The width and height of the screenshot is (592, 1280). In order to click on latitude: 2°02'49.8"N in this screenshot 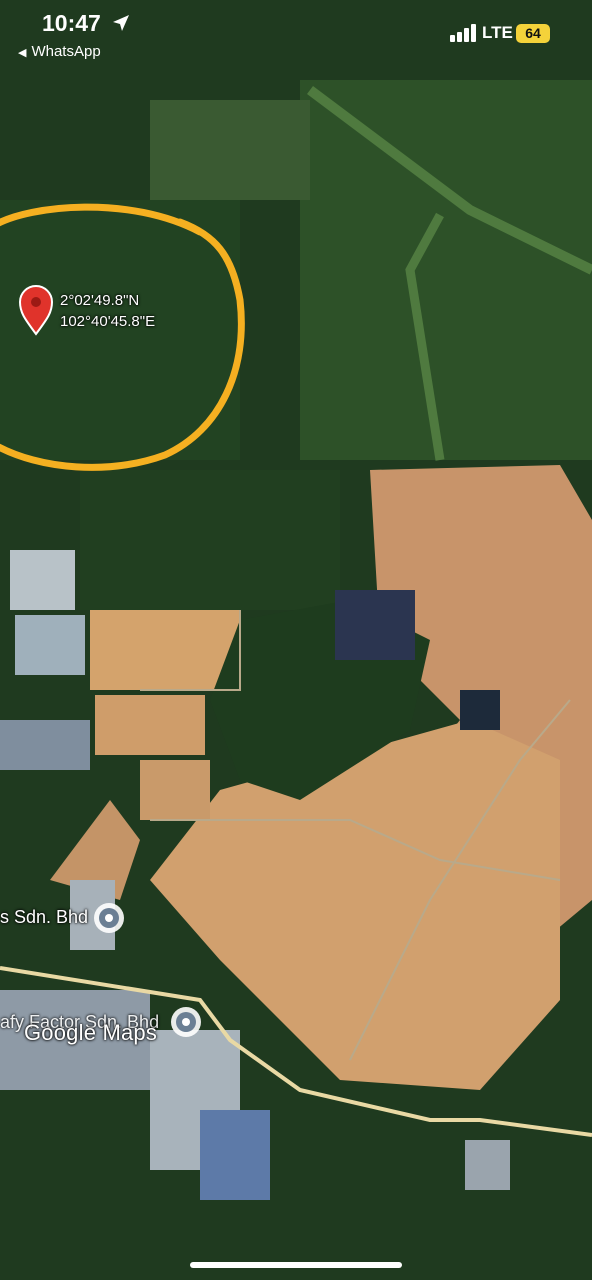, I will do `click(100, 300)`.